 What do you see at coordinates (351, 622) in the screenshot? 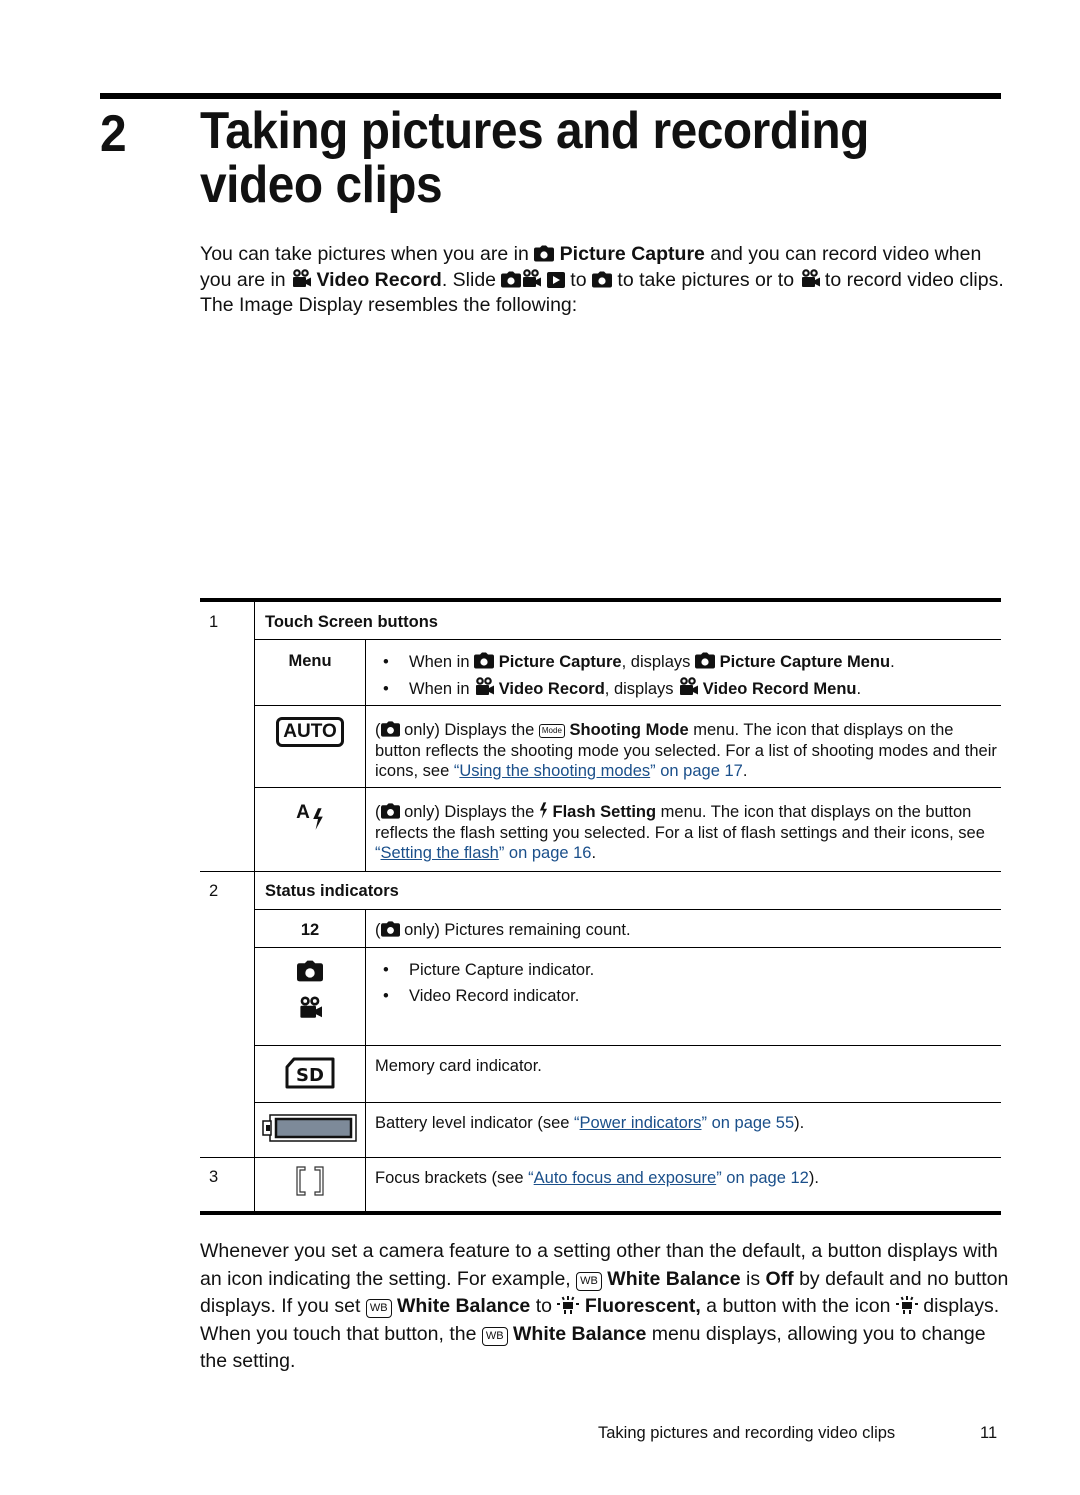
I see `section-heading: Touch Screen buttons` at bounding box center [351, 622].